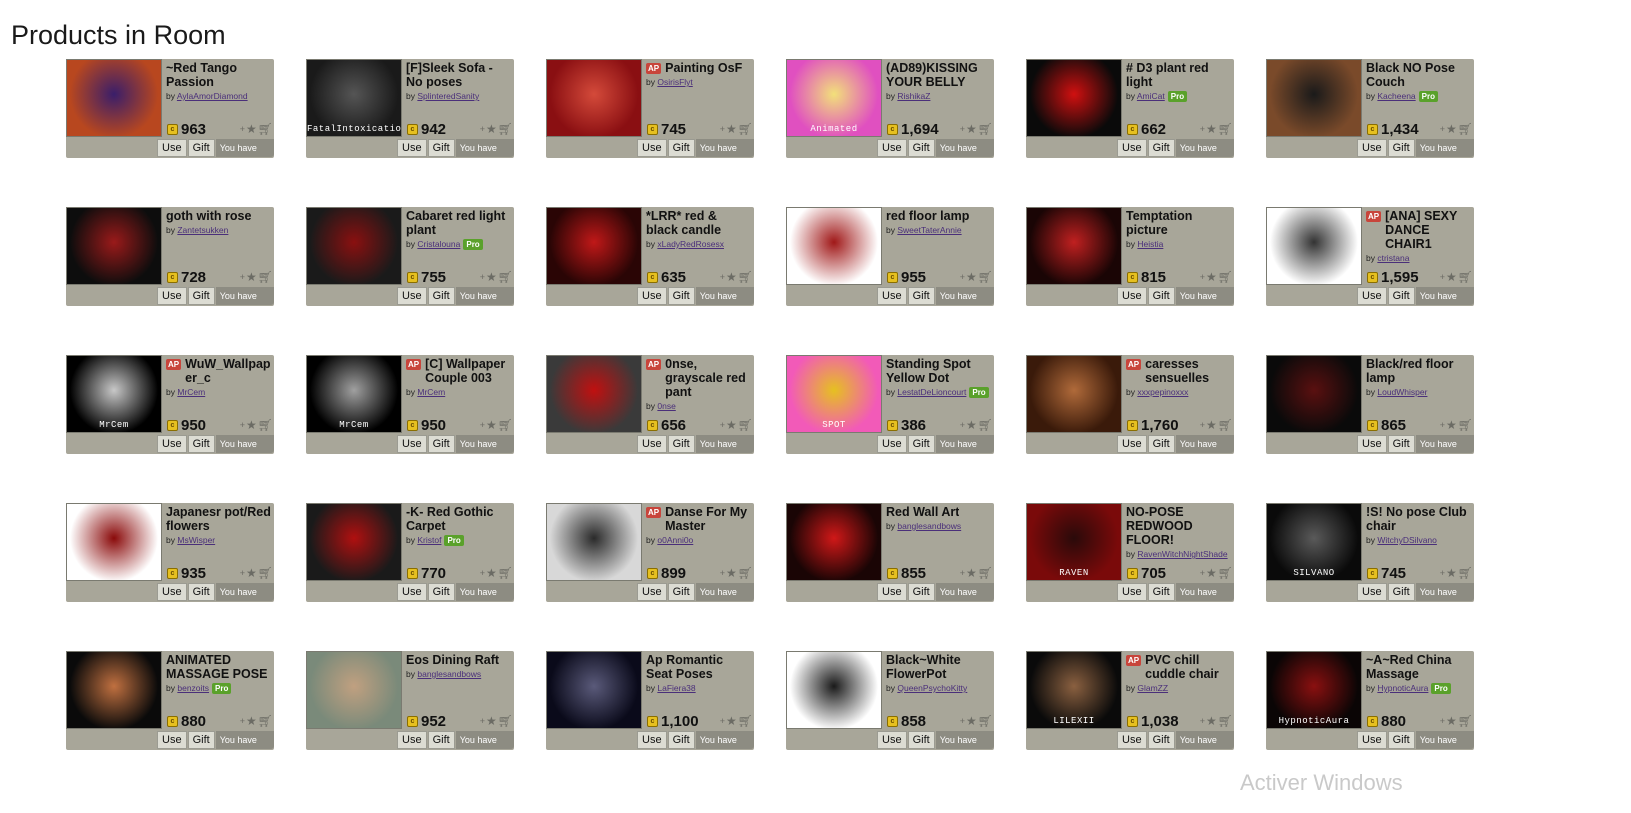 The height and width of the screenshot is (813, 1631). I want to click on product-title: Temptation picture, so click(1179, 223).